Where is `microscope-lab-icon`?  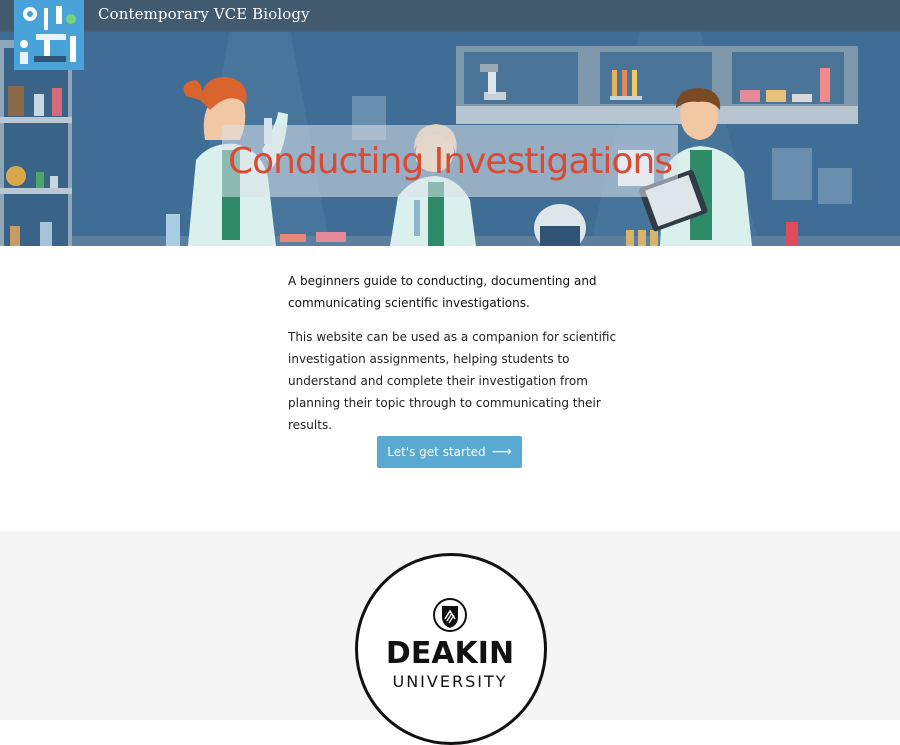 microscope-lab-icon is located at coordinates (49, 35).